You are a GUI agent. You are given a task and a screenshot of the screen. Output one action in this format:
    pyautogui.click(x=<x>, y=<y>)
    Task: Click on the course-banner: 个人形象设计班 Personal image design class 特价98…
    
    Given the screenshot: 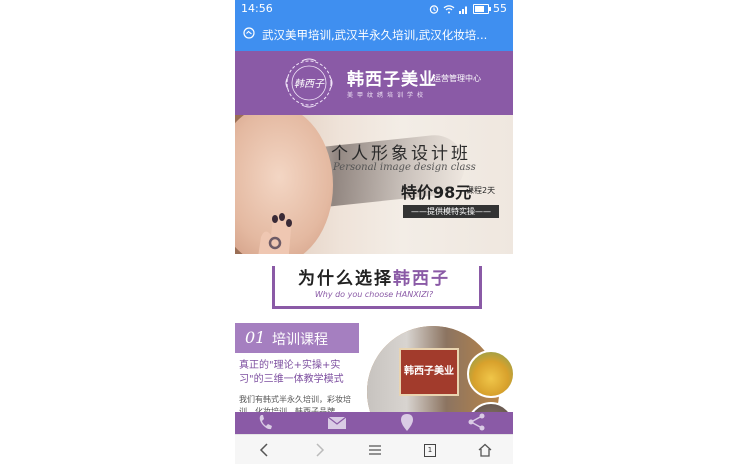 What is the action you would take?
    pyautogui.click(x=374, y=184)
    